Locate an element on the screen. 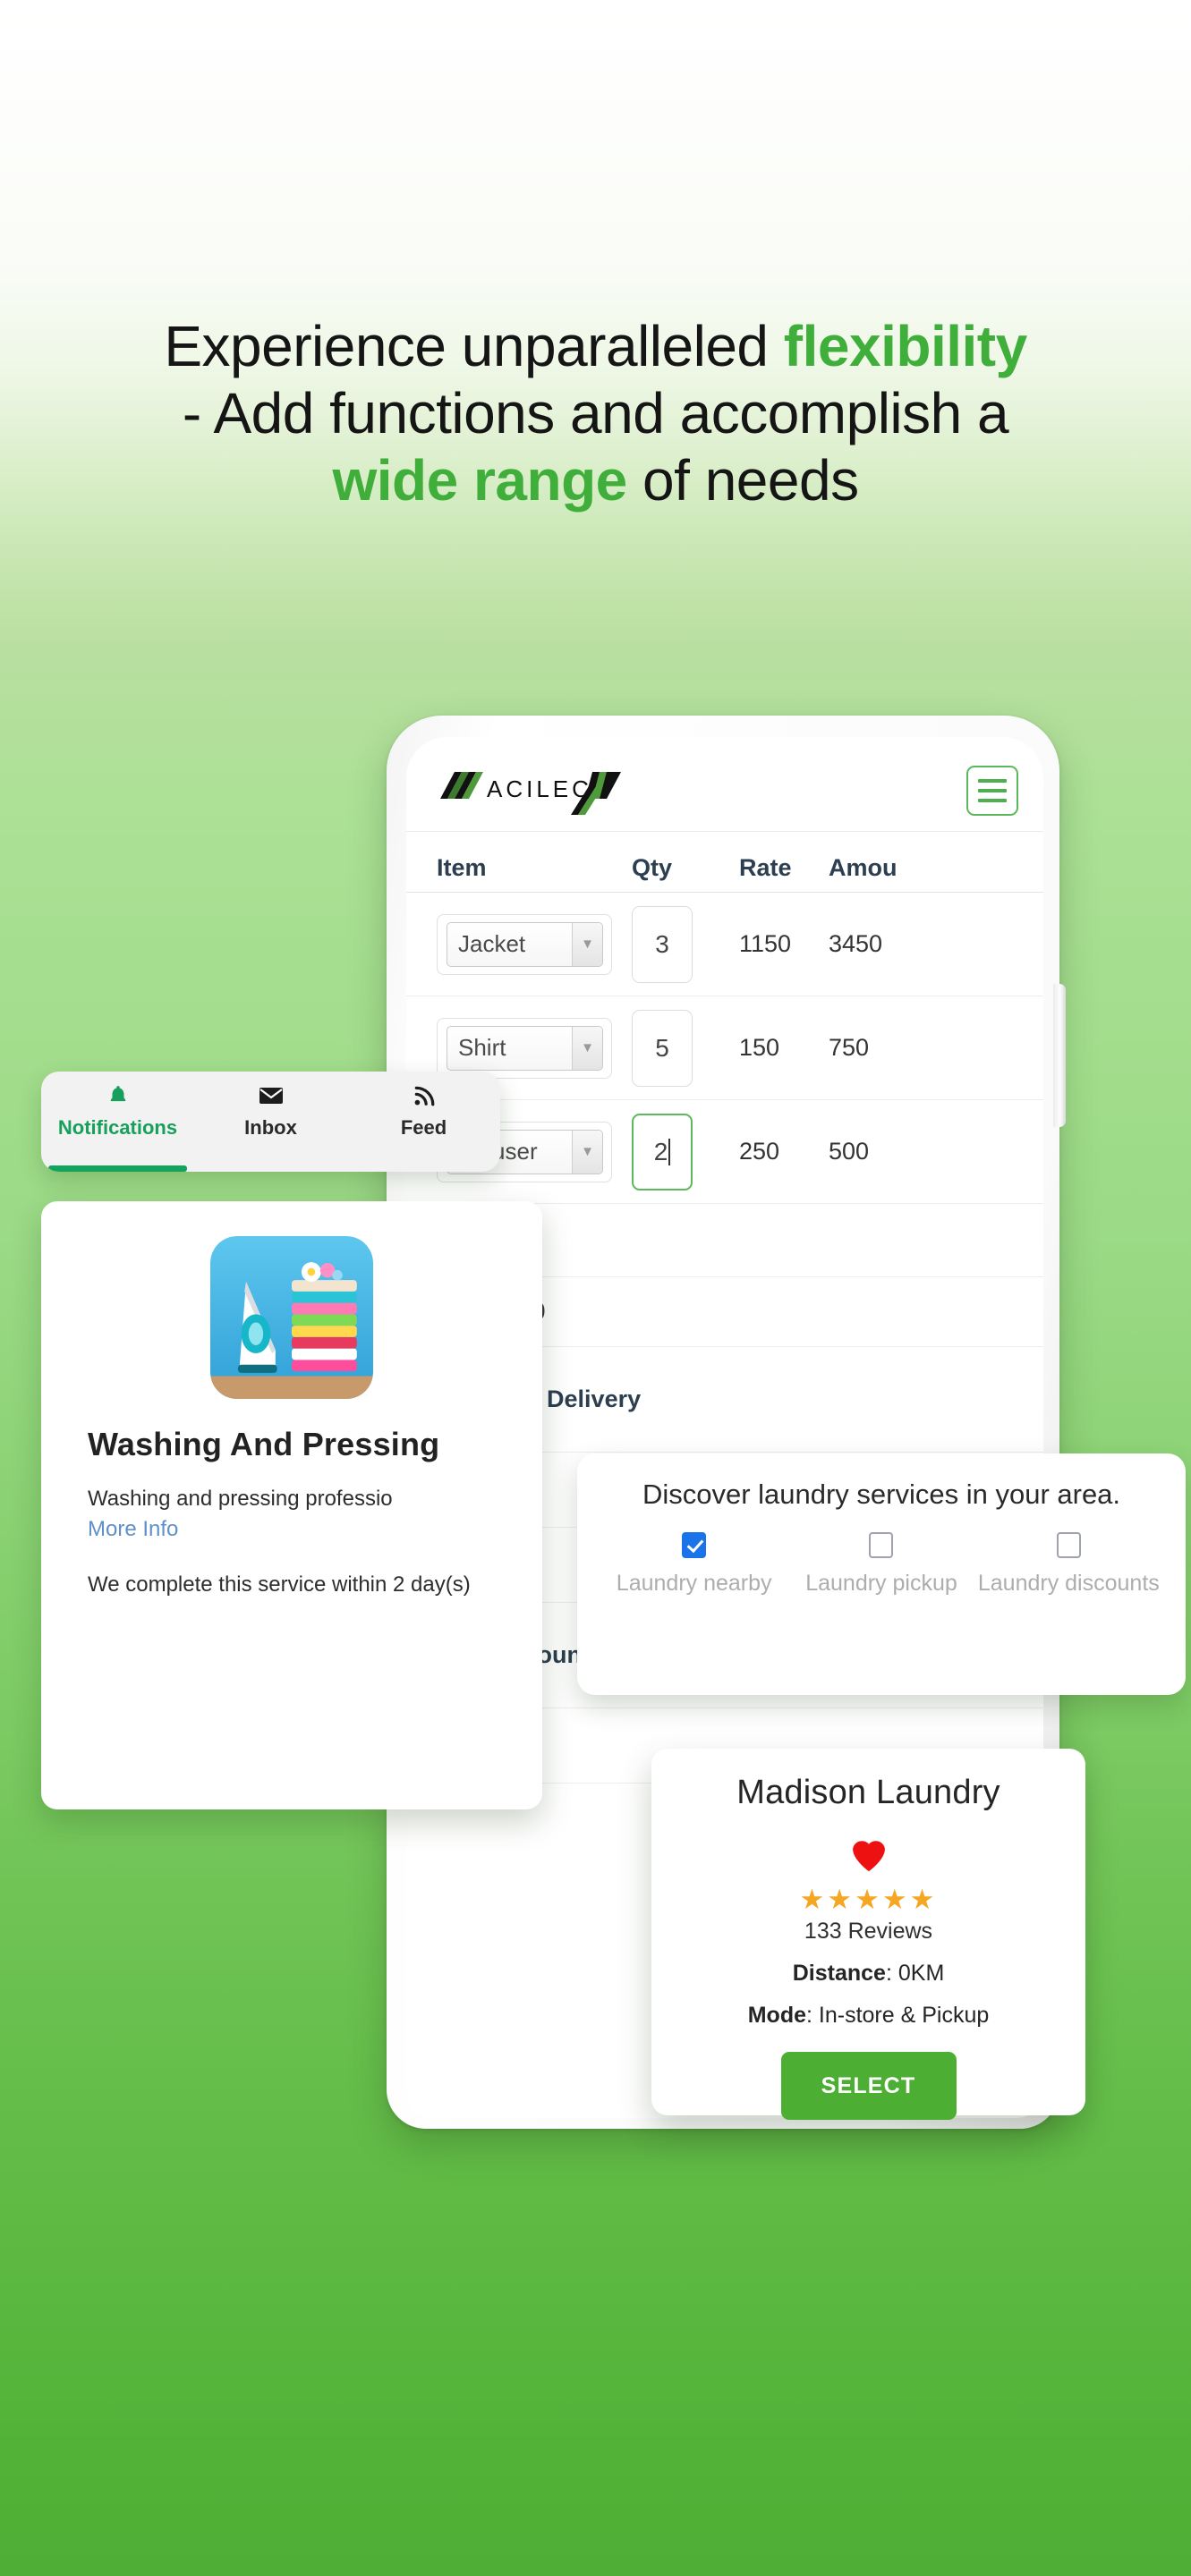  distance-label: Distance is located at coordinates (839, 1973).